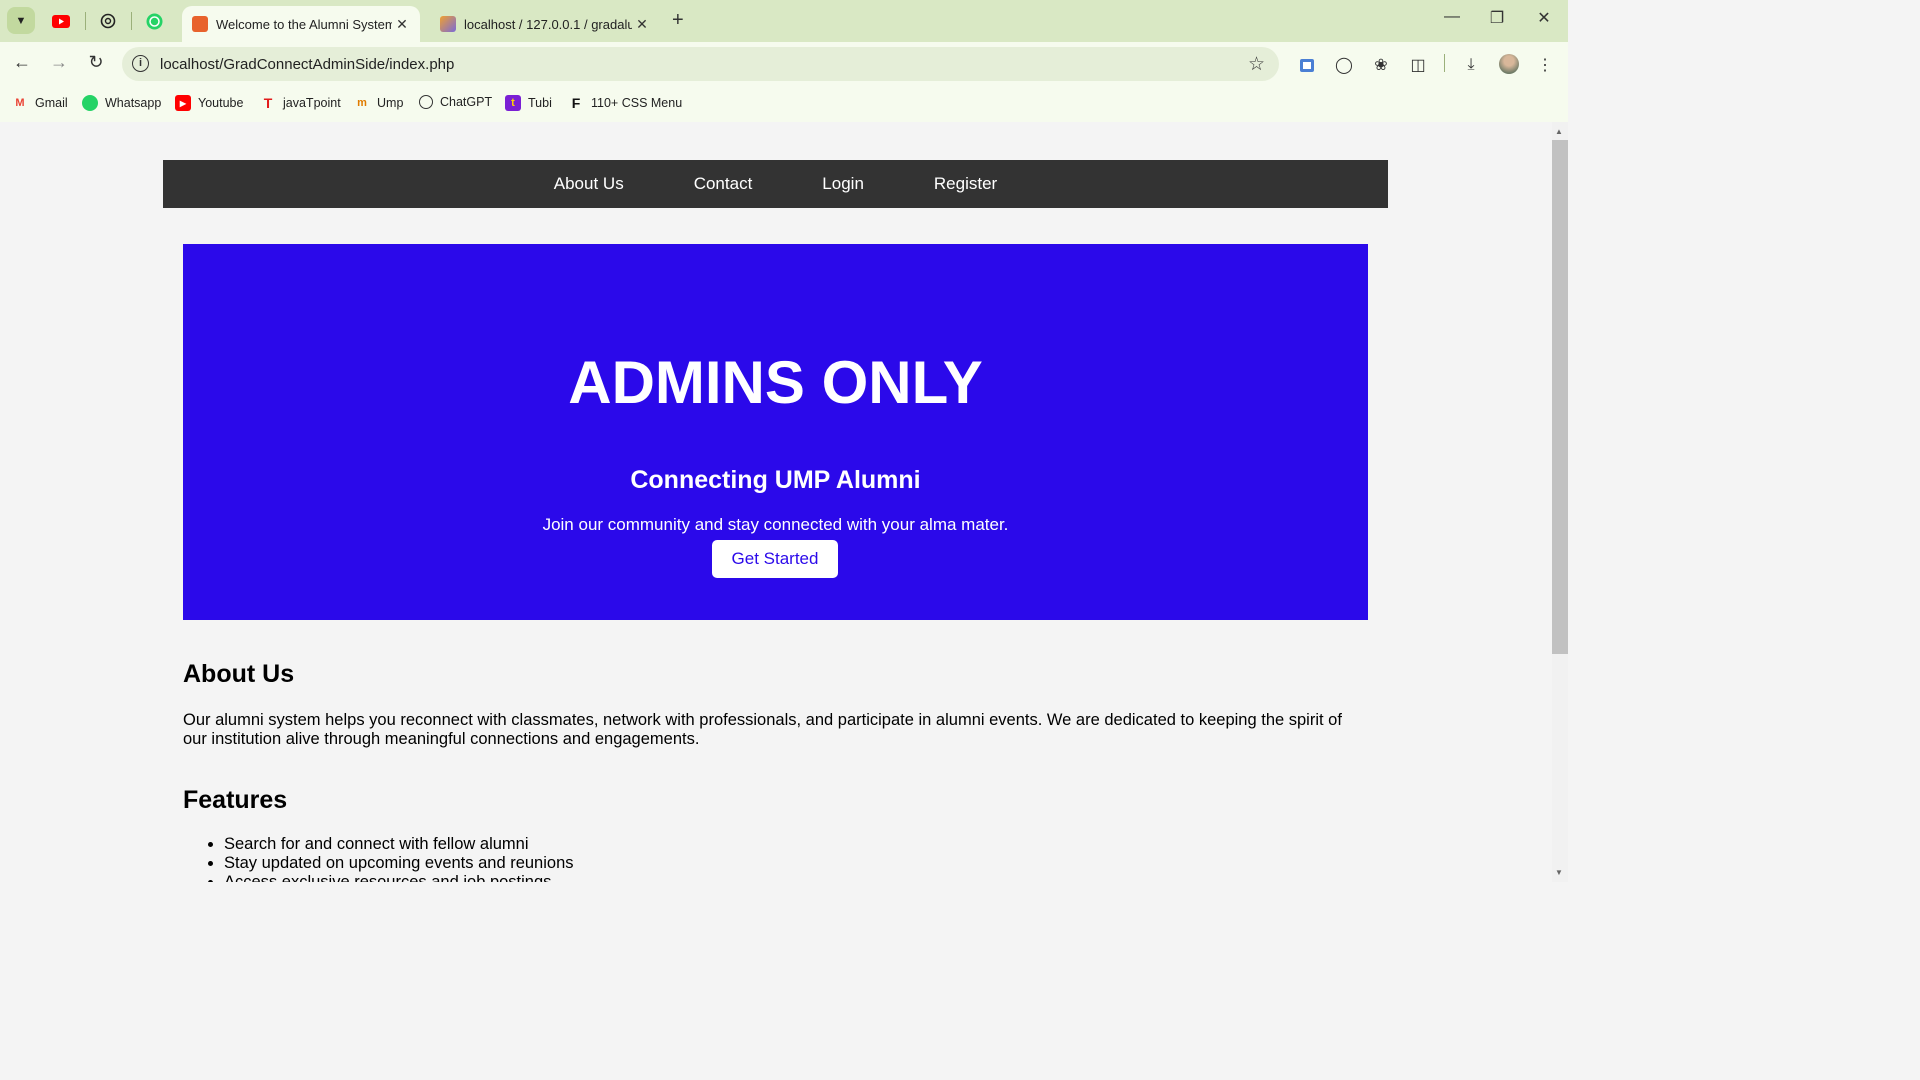 The image size is (1920, 1080). Describe the element at coordinates (775, 480) in the screenshot. I see `hero-subtitle: Connecting UMP Alumni` at that location.